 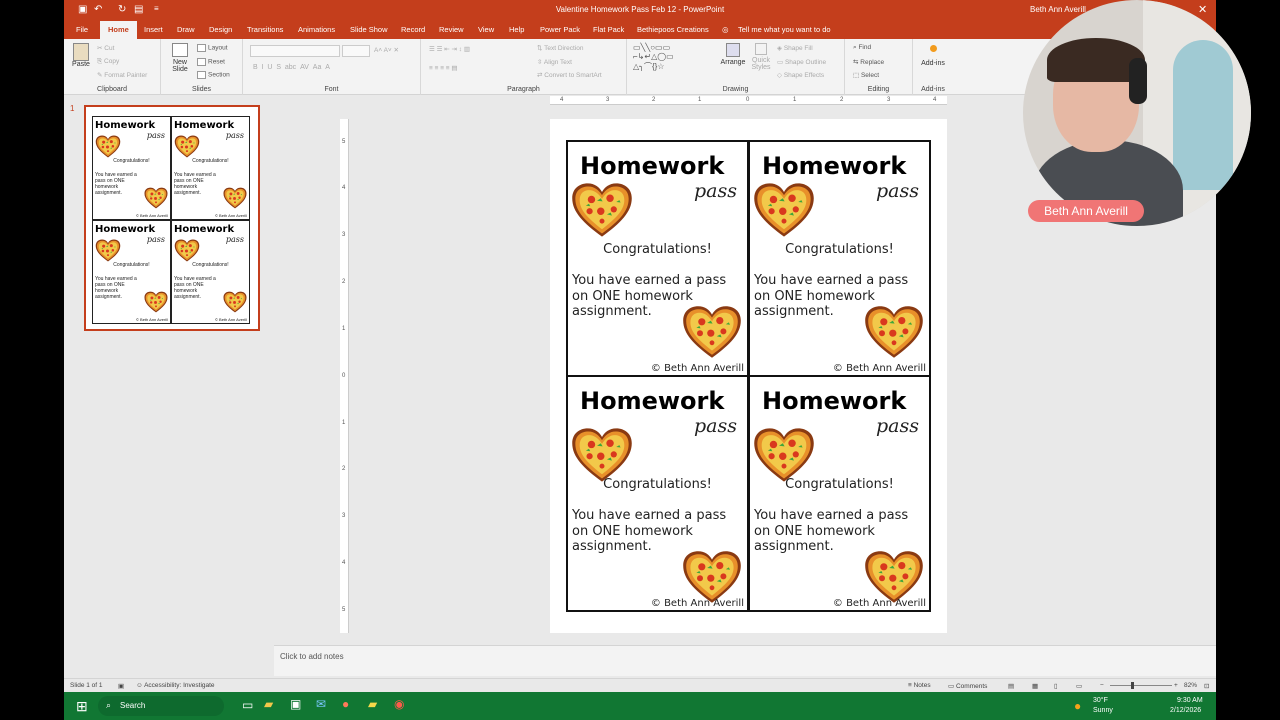 I want to click on tab-power-pack: Power Pack, so click(x=560, y=29).